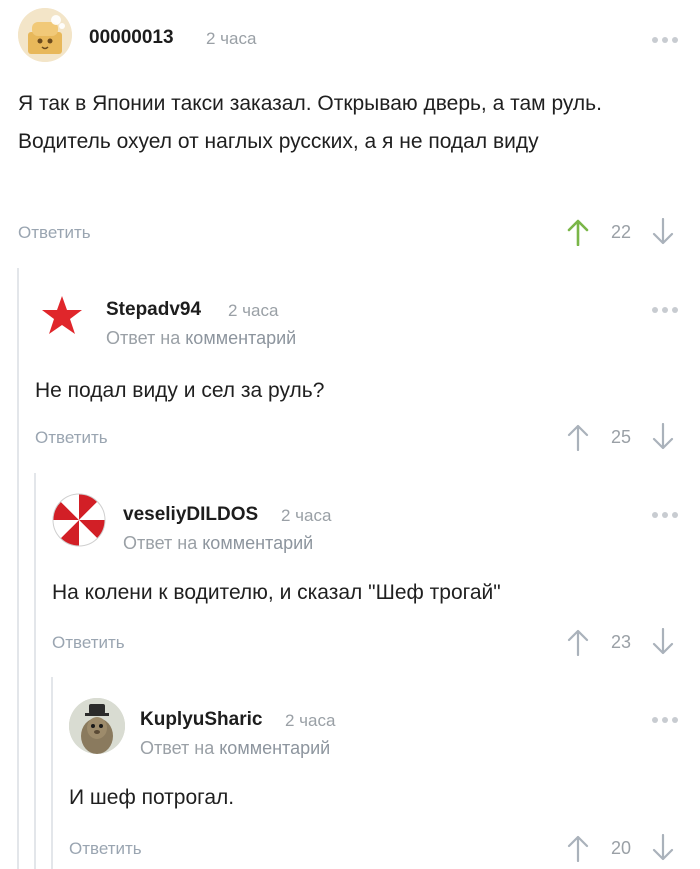  Describe the element at coordinates (131, 38) in the screenshot. I see `comment-author: 00000013` at that location.